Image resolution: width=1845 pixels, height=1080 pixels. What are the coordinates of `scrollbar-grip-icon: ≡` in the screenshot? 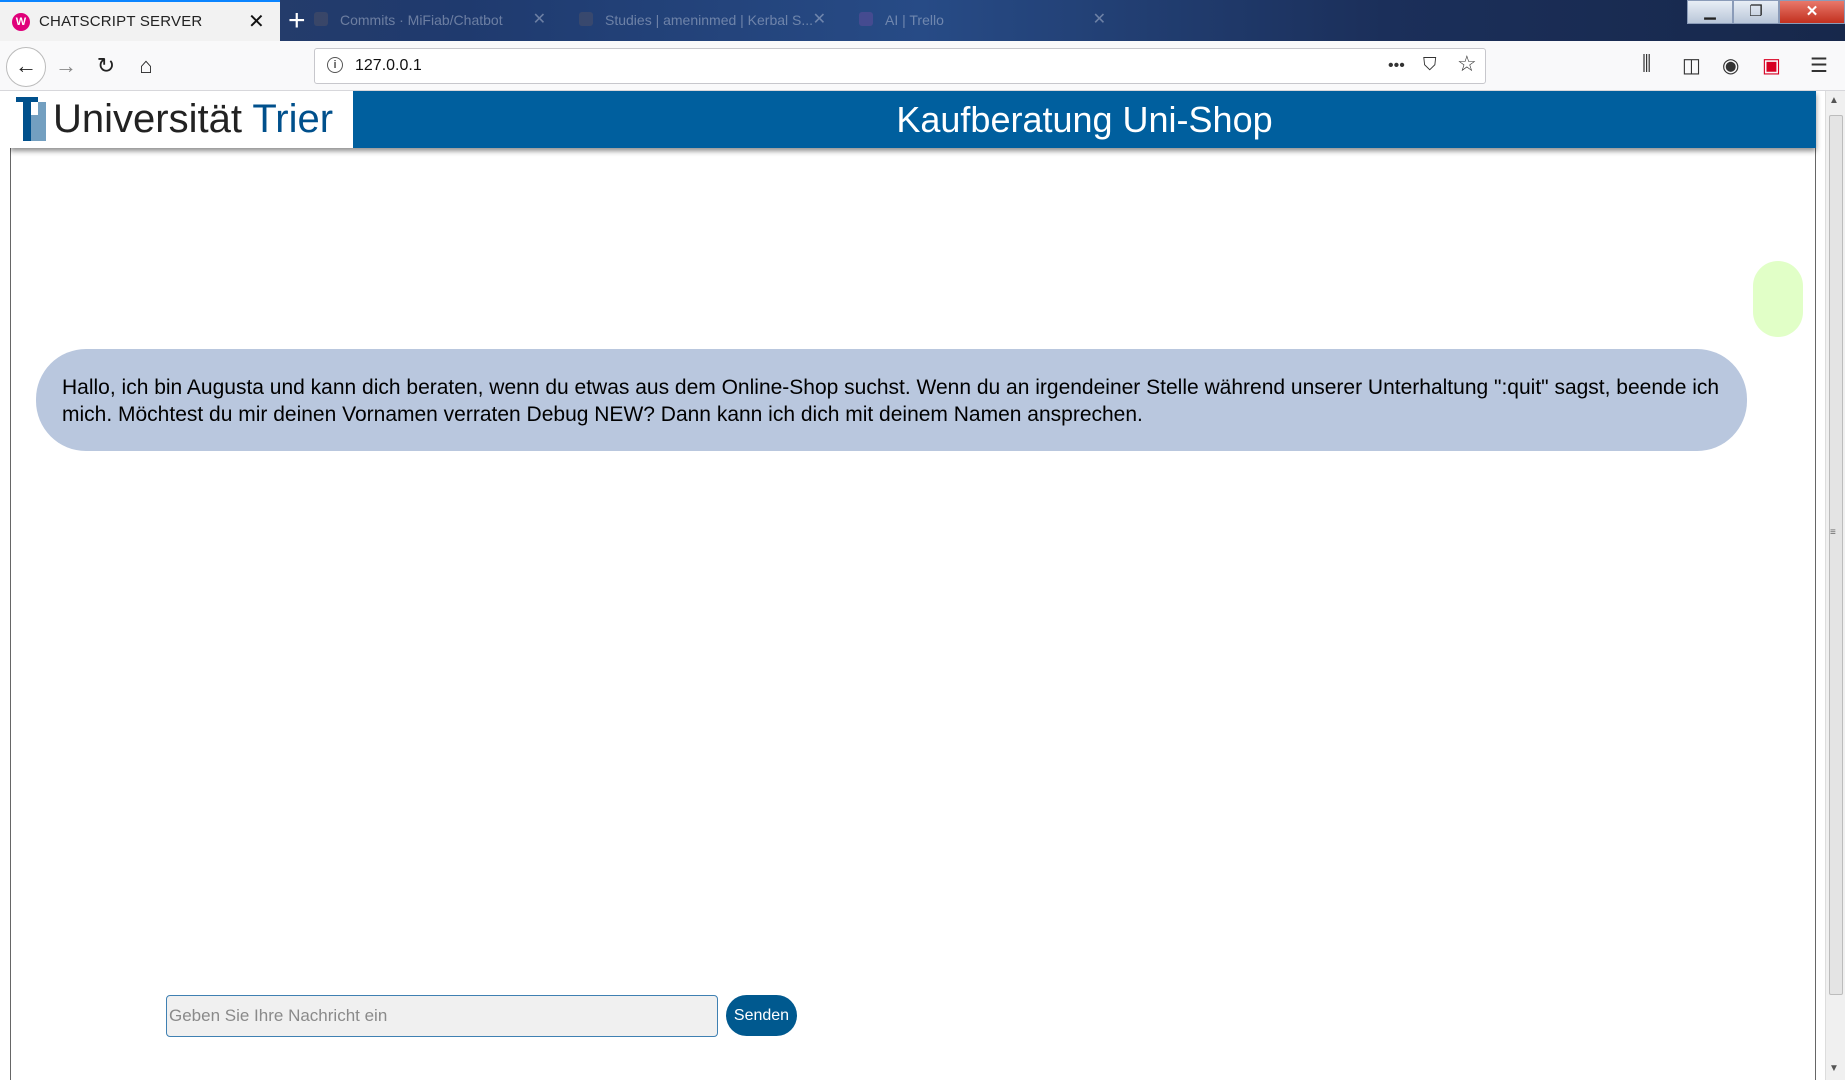 It's located at (1833, 532).